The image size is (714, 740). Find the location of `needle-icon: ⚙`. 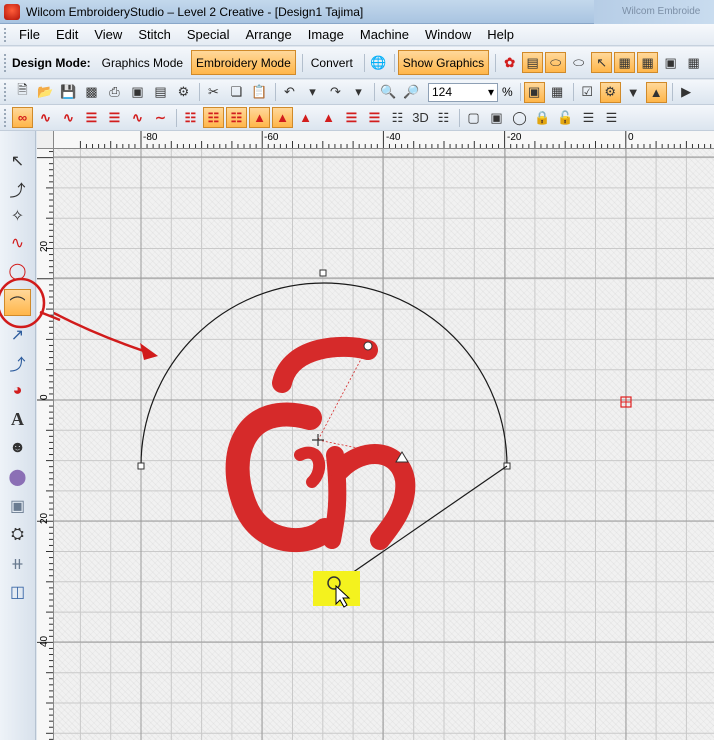

needle-icon: ⚙ is located at coordinates (610, 92).